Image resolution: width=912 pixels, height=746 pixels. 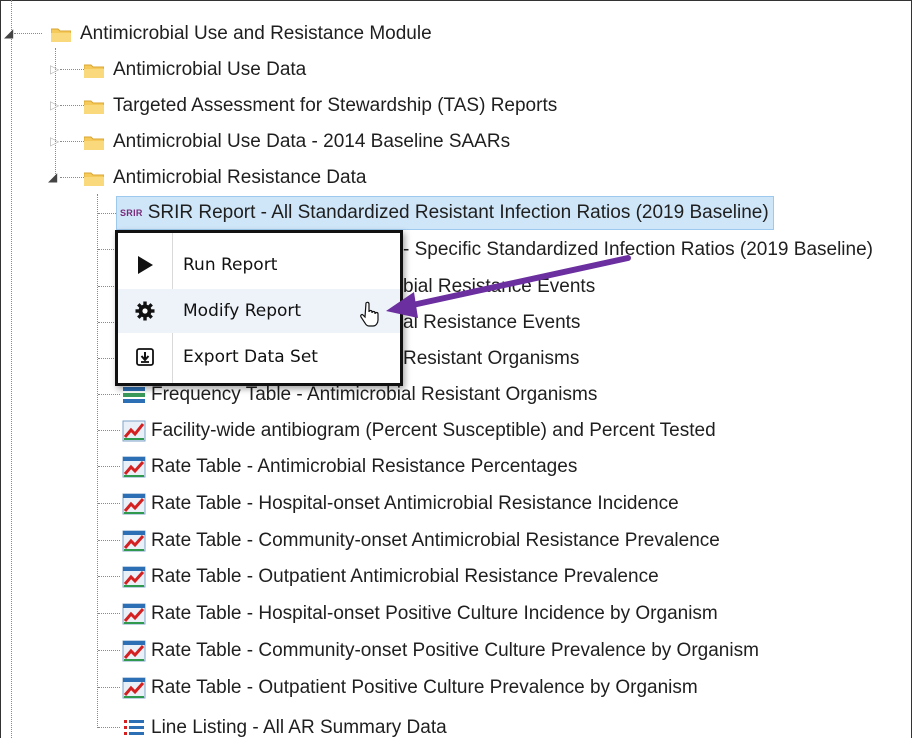 I want to click on hand-cursor-icon, so click(x=369, y=314).